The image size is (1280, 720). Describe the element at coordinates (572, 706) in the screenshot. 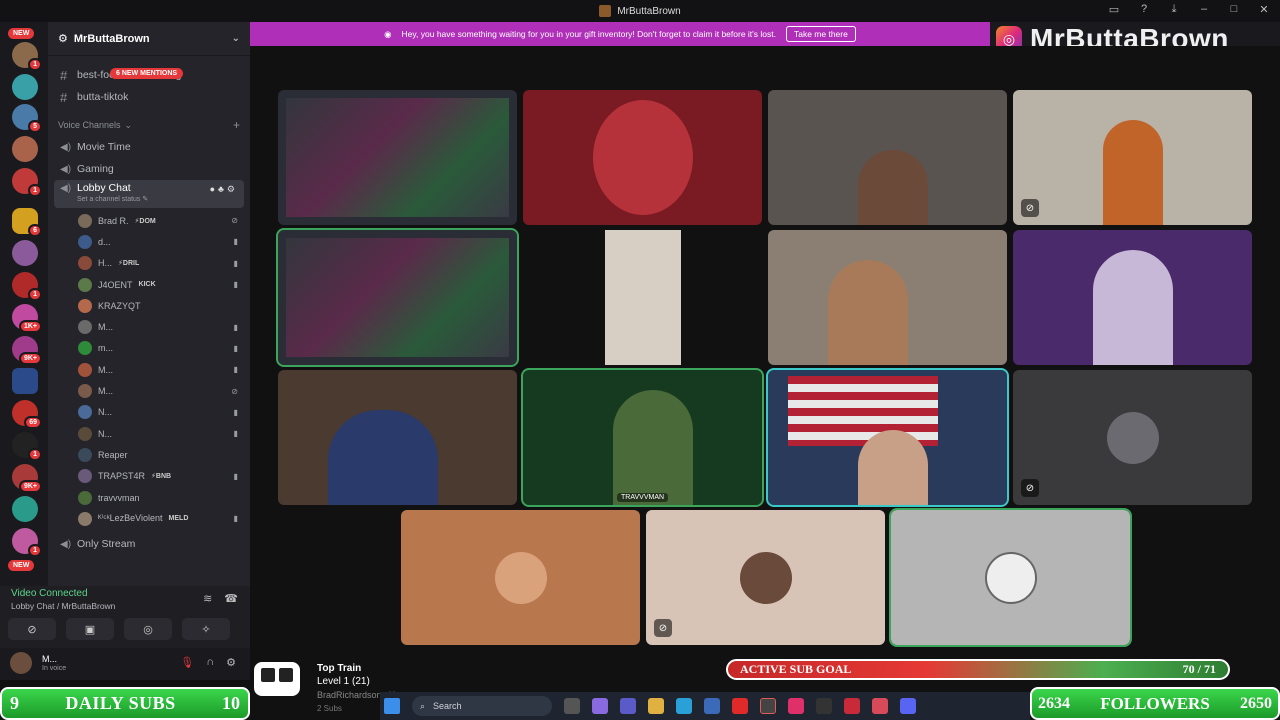

I see `task-view-icon` at that location.